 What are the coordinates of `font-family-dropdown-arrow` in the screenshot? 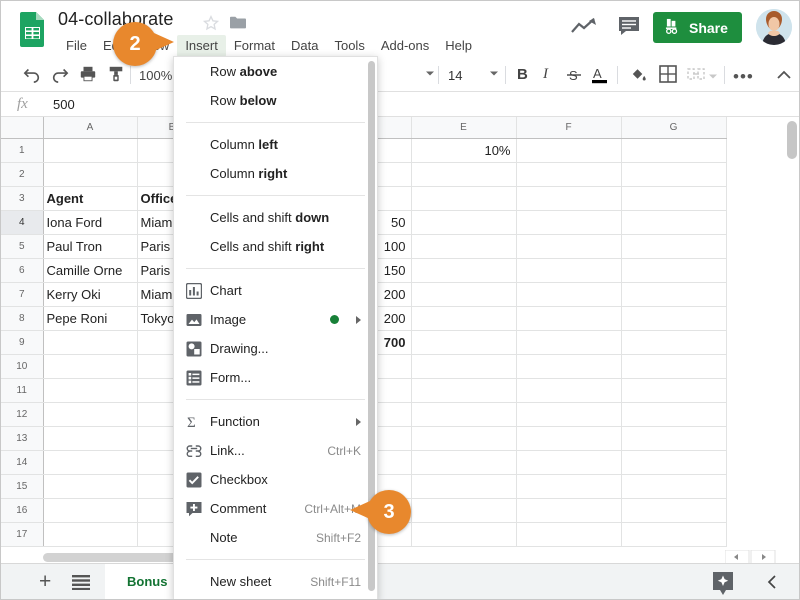 It's located at (430, 74).